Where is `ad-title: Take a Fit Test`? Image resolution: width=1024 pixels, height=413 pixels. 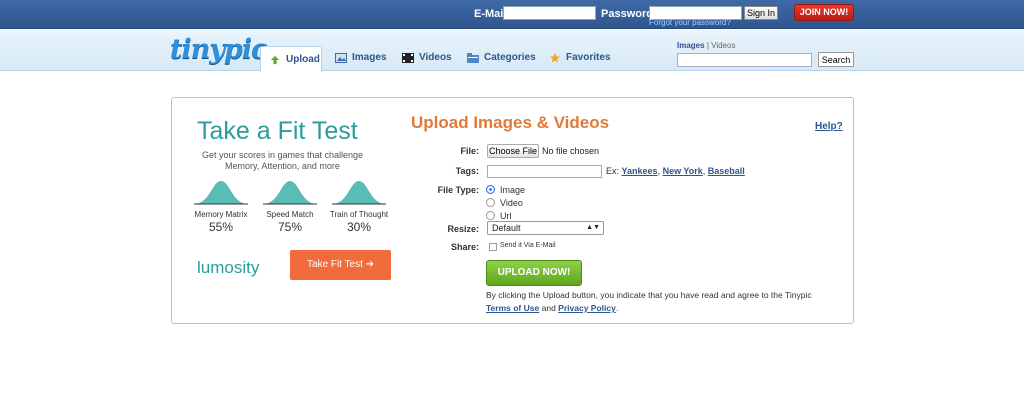
ad-title: Take a Fit Test is located at coordinates (277, 131).